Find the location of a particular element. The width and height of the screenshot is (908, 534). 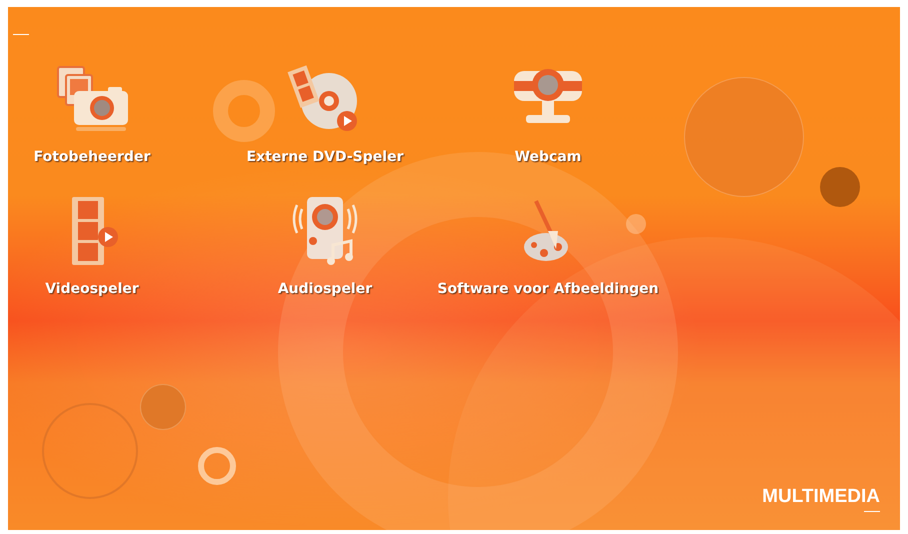

app-launcher: Fotobeheerder is located at coordinates (92, 114).